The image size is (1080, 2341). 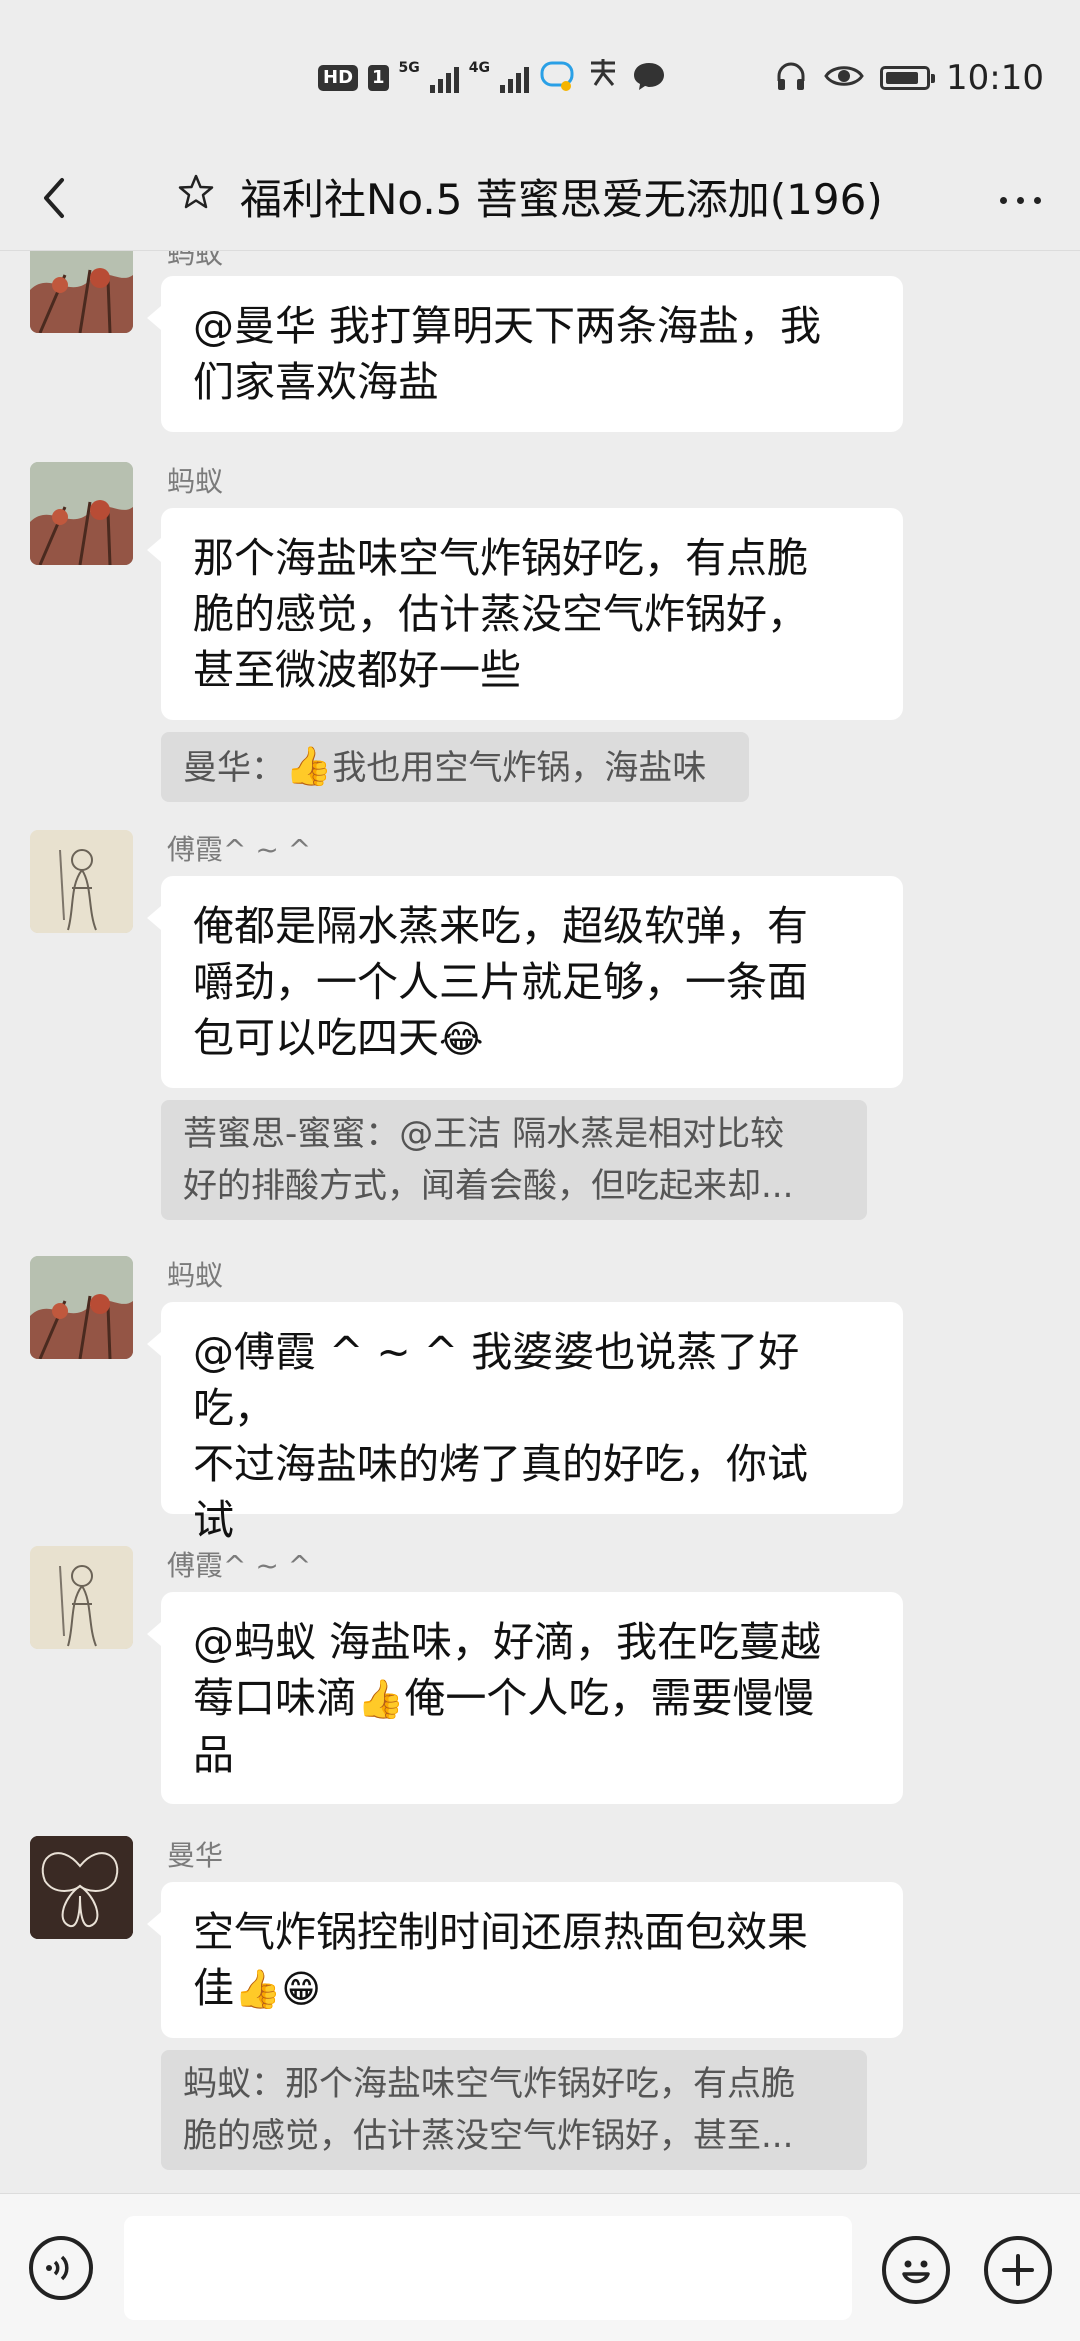 What do you see at coordinates (557, 78) in the screenshot?
I see `app-notification-icon` at bounding box center [557, 78].